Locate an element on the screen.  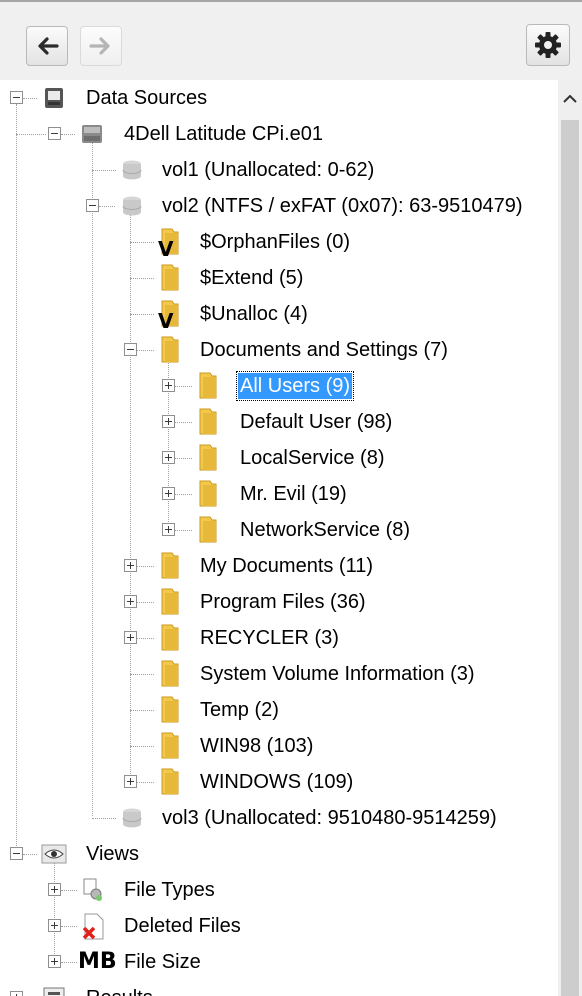
gear-icon is located at coordinates (548, 45).